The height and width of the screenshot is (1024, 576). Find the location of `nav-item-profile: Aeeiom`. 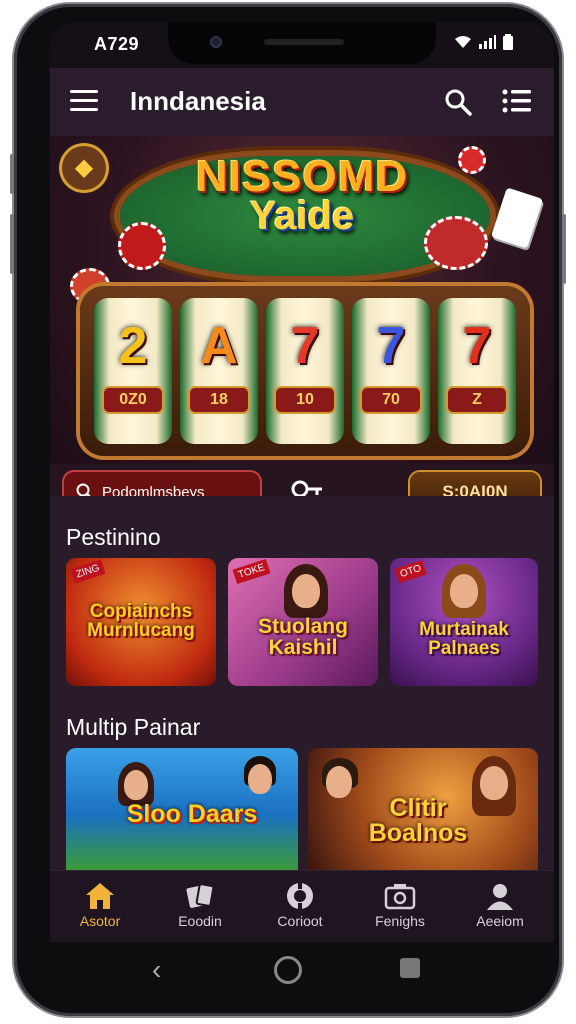

nav-item-profile: Aeeiom is located at coordinates (500, 904).